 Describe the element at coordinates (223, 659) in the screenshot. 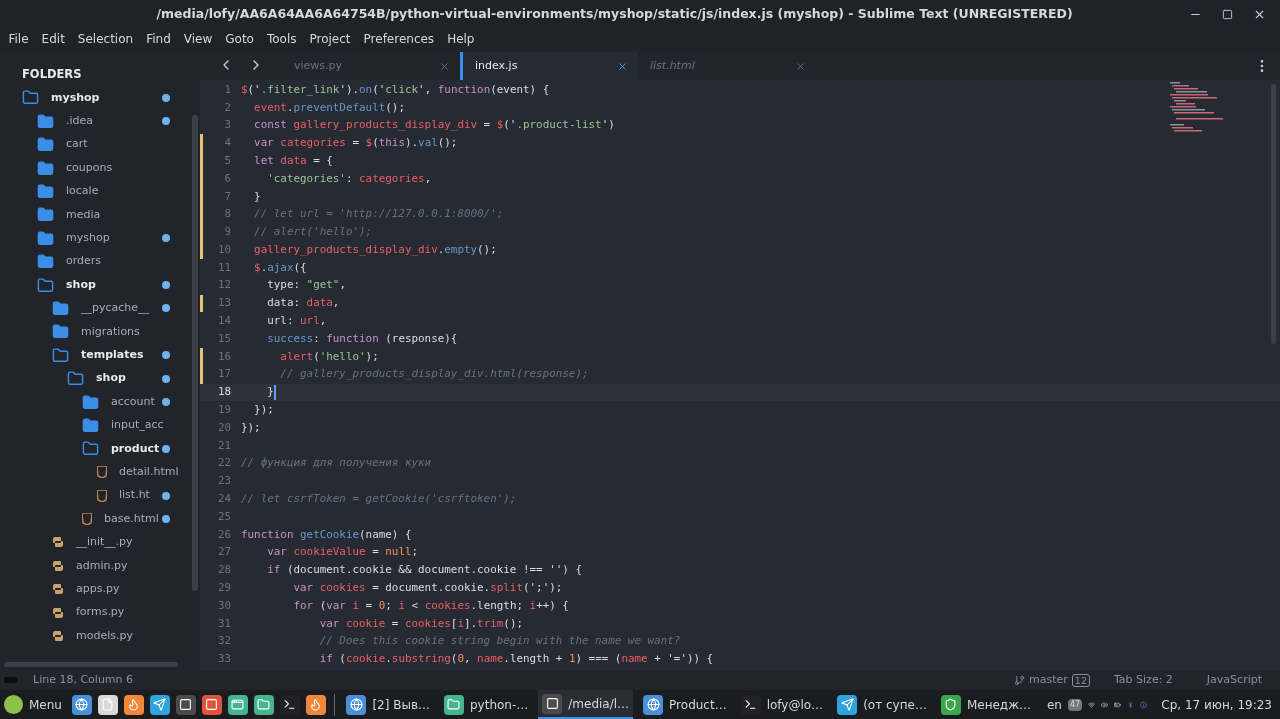

I see `line-number: 33` at that location.